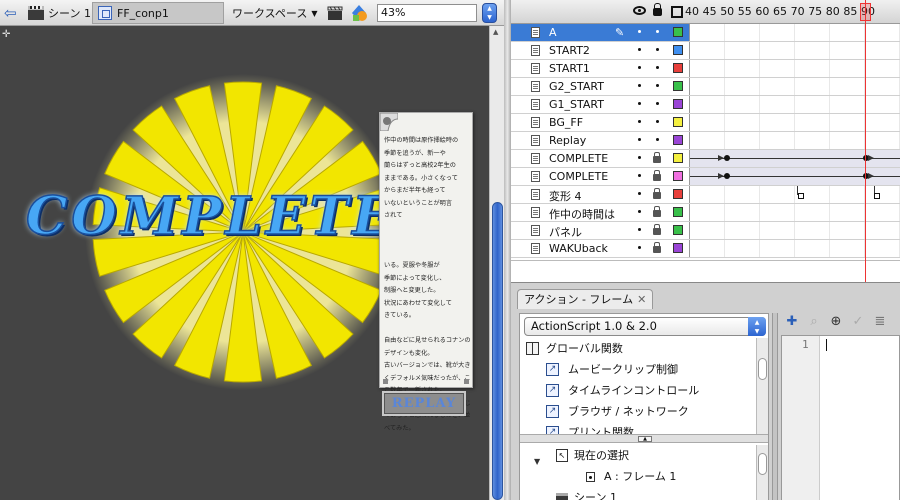  What do you see at coordinates (637, 411) in the screenshot?
I see `toolbox-item: ↗ ブラウザ / ネットワーク` at bounding box center [637, 411].